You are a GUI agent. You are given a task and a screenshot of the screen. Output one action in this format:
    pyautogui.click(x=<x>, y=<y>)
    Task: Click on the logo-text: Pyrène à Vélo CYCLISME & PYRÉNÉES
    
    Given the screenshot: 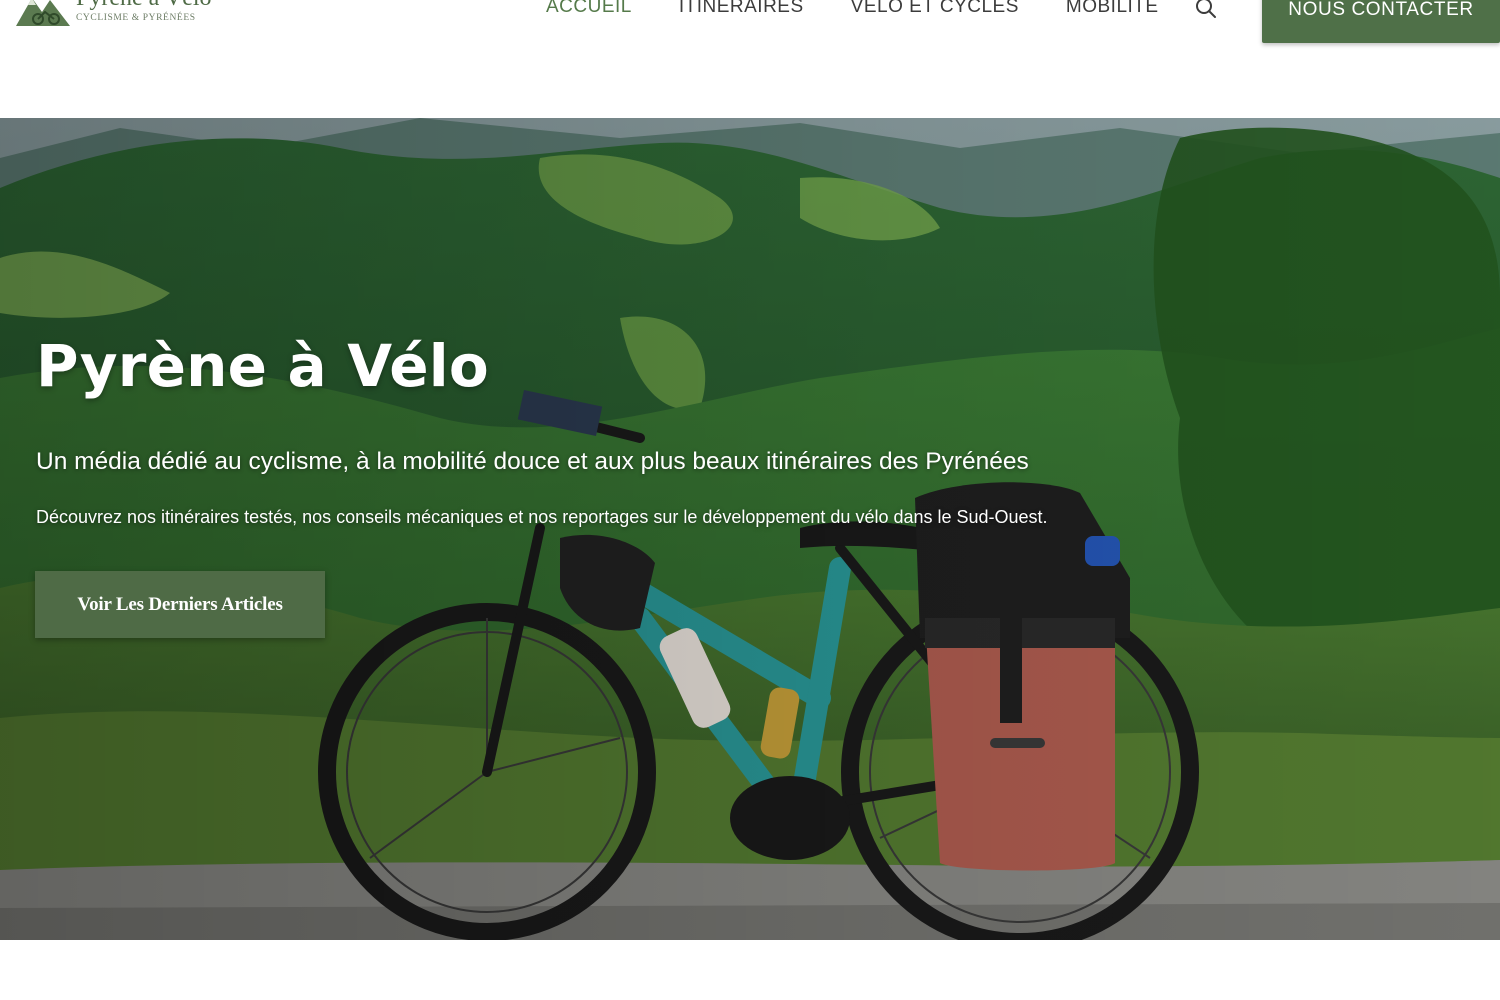 What is the action you would take?
    pyautogui.click(x=144, y=11)
    